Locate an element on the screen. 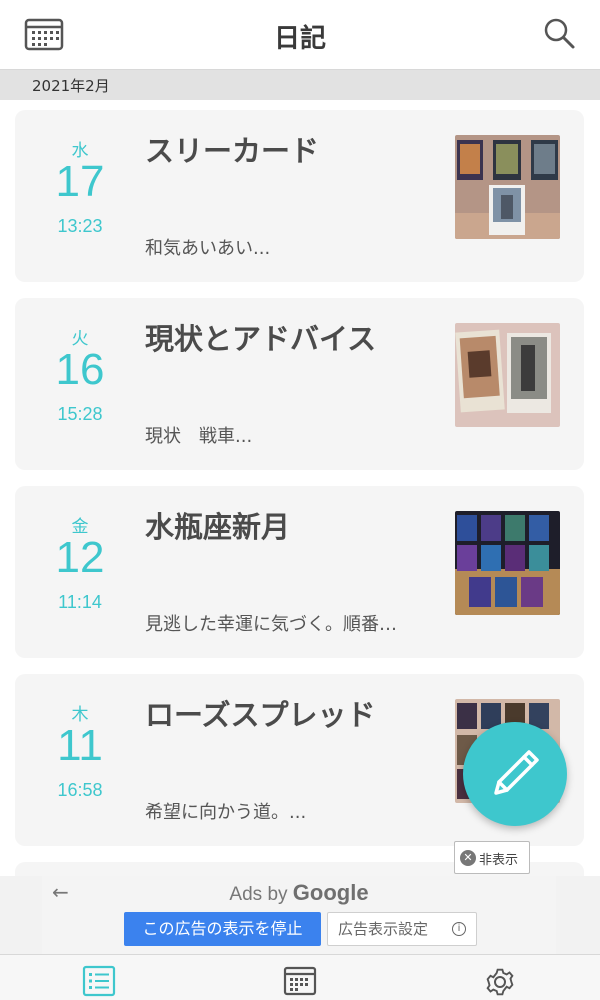 The width and height of the screenshot is (600, 1000). tab-calendar is located at coordinates (300, 981).